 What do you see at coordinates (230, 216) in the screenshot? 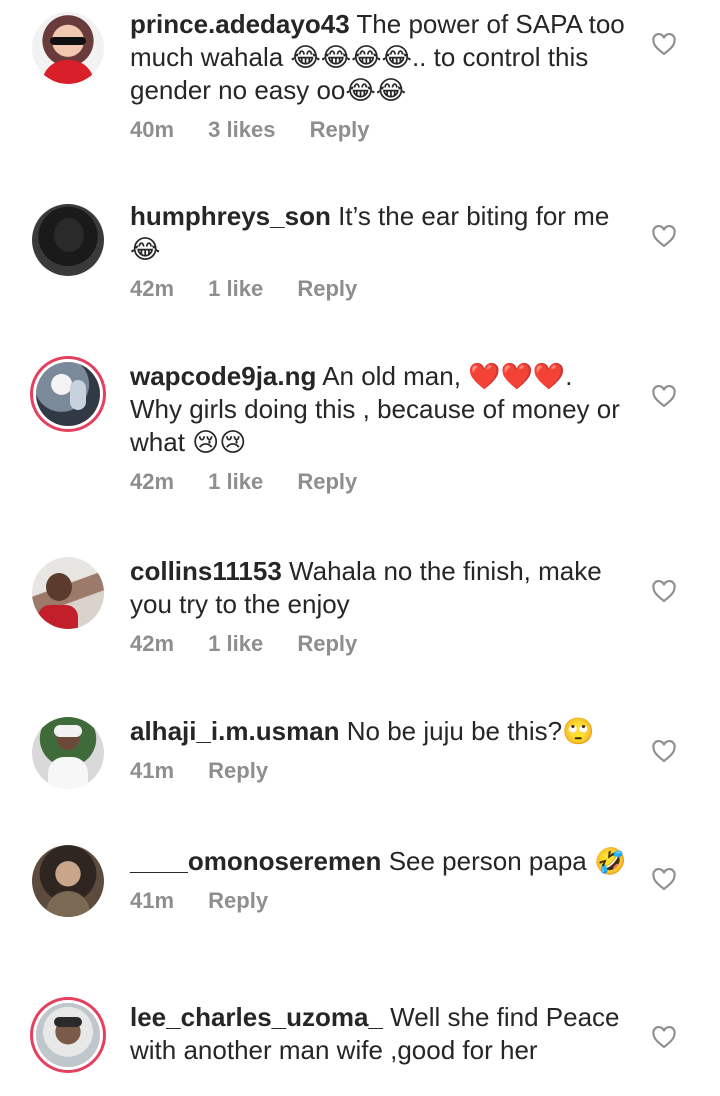
I see `comment-username: humphreys_son` at bounding box center [230, 216].